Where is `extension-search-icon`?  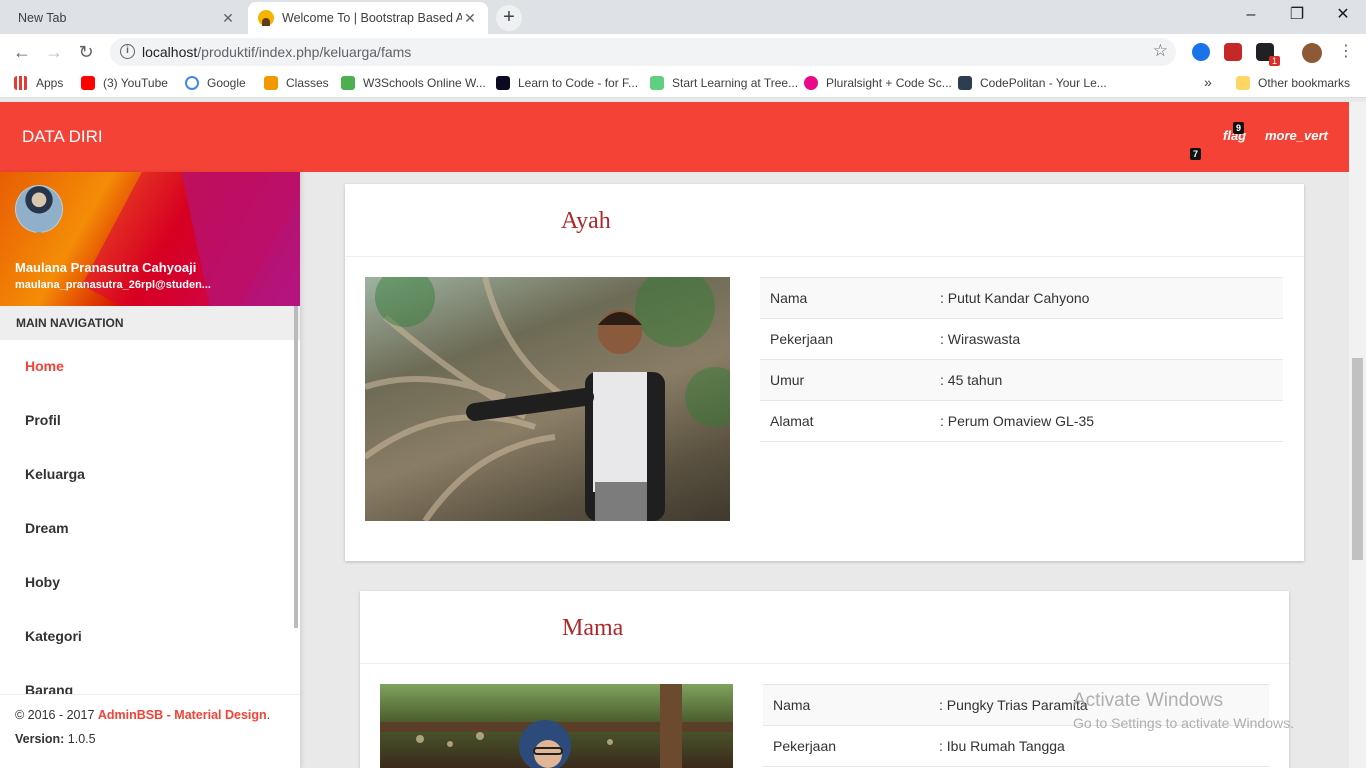
extension-search-icon is located at coordinates (1201, 52).